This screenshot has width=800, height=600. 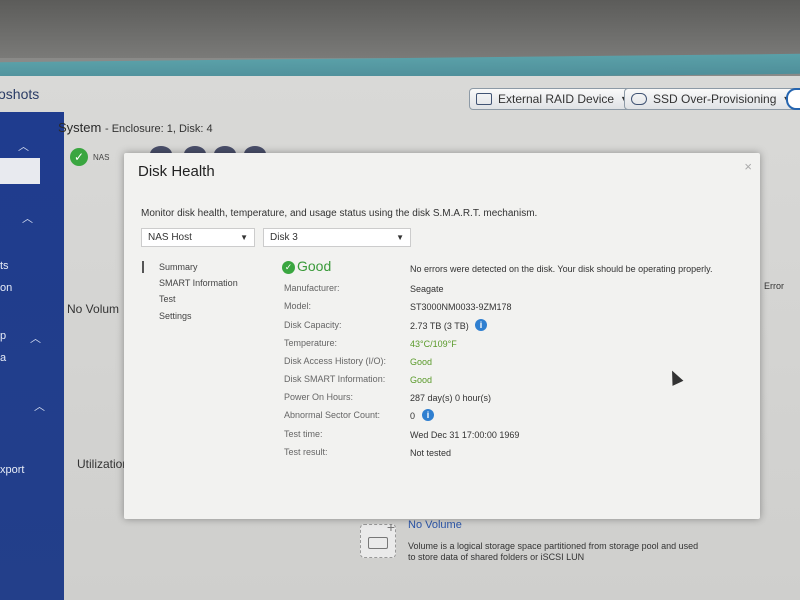 I want to click on health-status: Good, so click(x=314, y=266).